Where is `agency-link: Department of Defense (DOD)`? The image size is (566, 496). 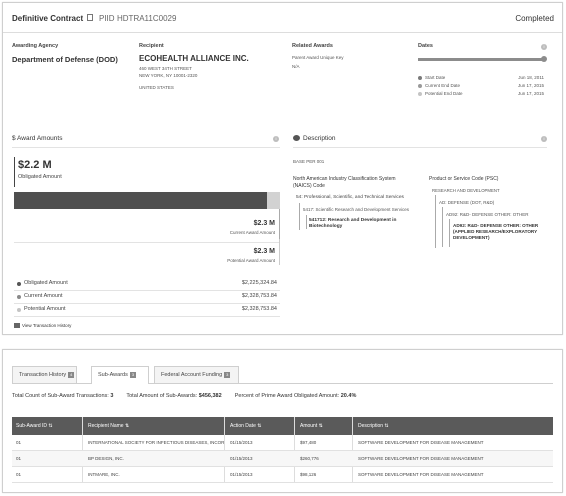 agency-link: Department of Defense (DOD) is located at coordinates (65, 59).